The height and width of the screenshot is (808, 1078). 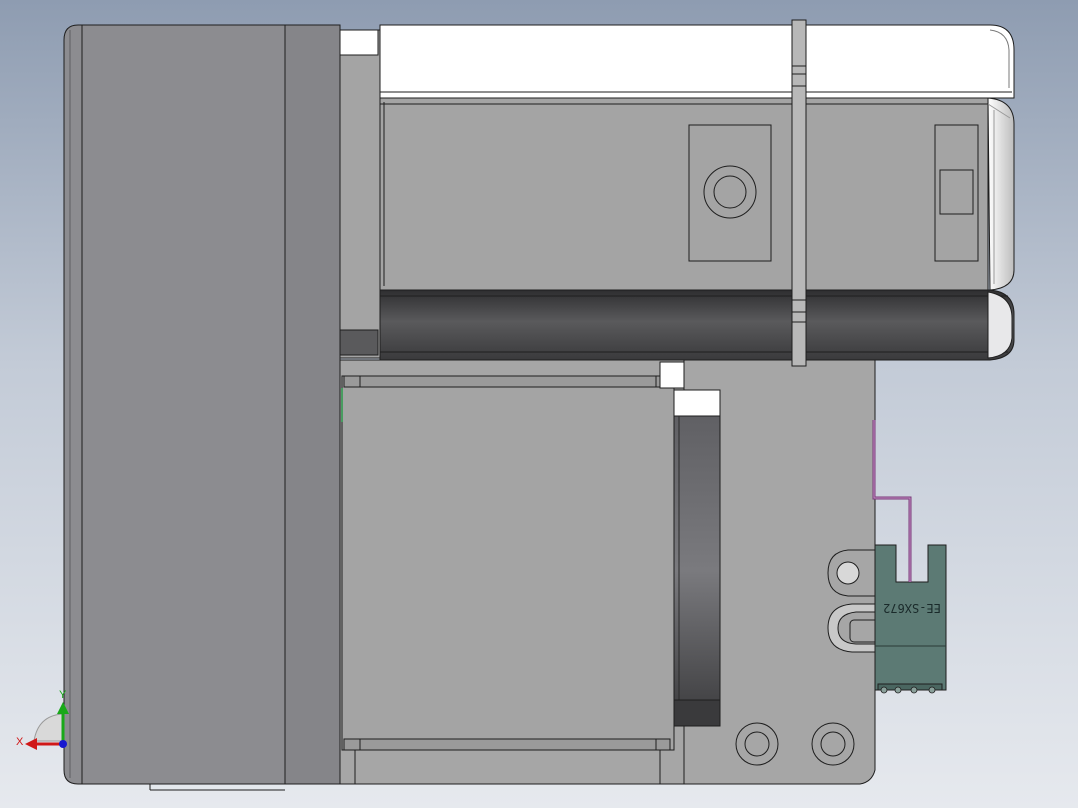 What do you see at coordinates (697, 61) in the screenshot?
I see `linear-module-cover` at bounding box center [697, 61].